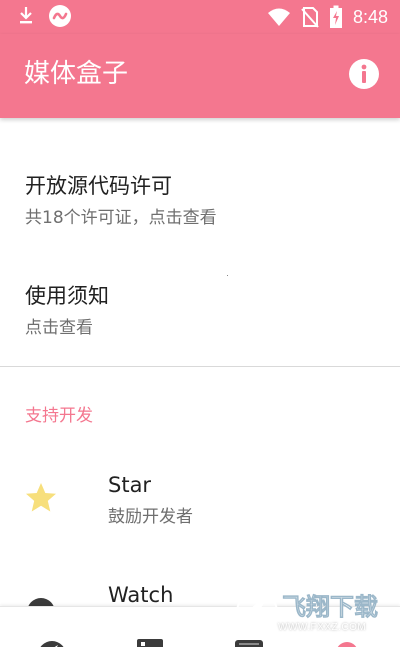 The image size is (400, 647). What do you see at coordinates (121, 218) in the screenshot?
I see `item-subtitle: 共18个许可证，点击查看` at bounding box center [121, 218].